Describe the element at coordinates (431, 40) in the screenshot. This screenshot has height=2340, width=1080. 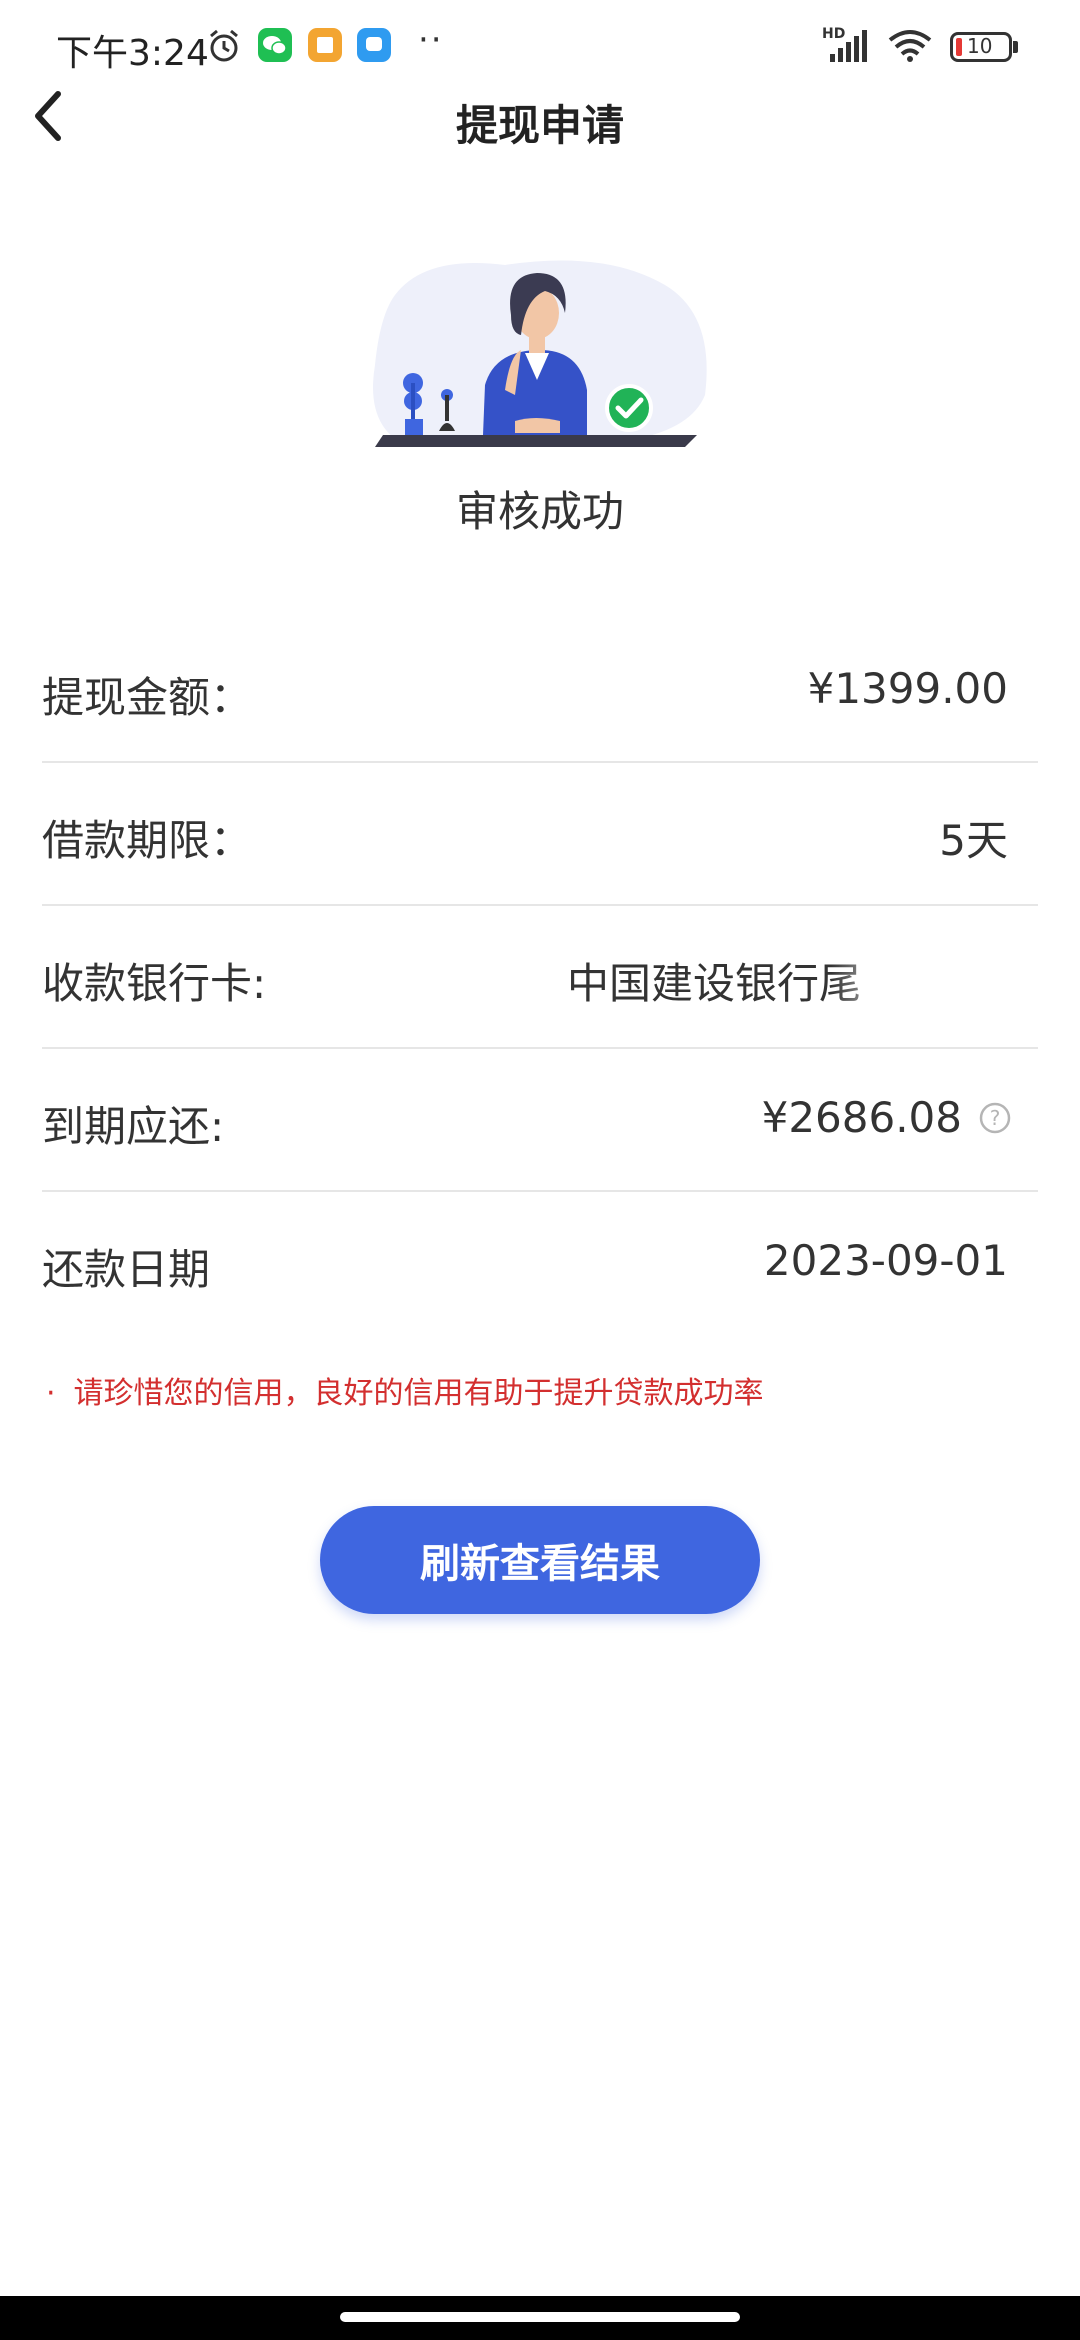
I see `more-notifications-icon: ··` at that location.